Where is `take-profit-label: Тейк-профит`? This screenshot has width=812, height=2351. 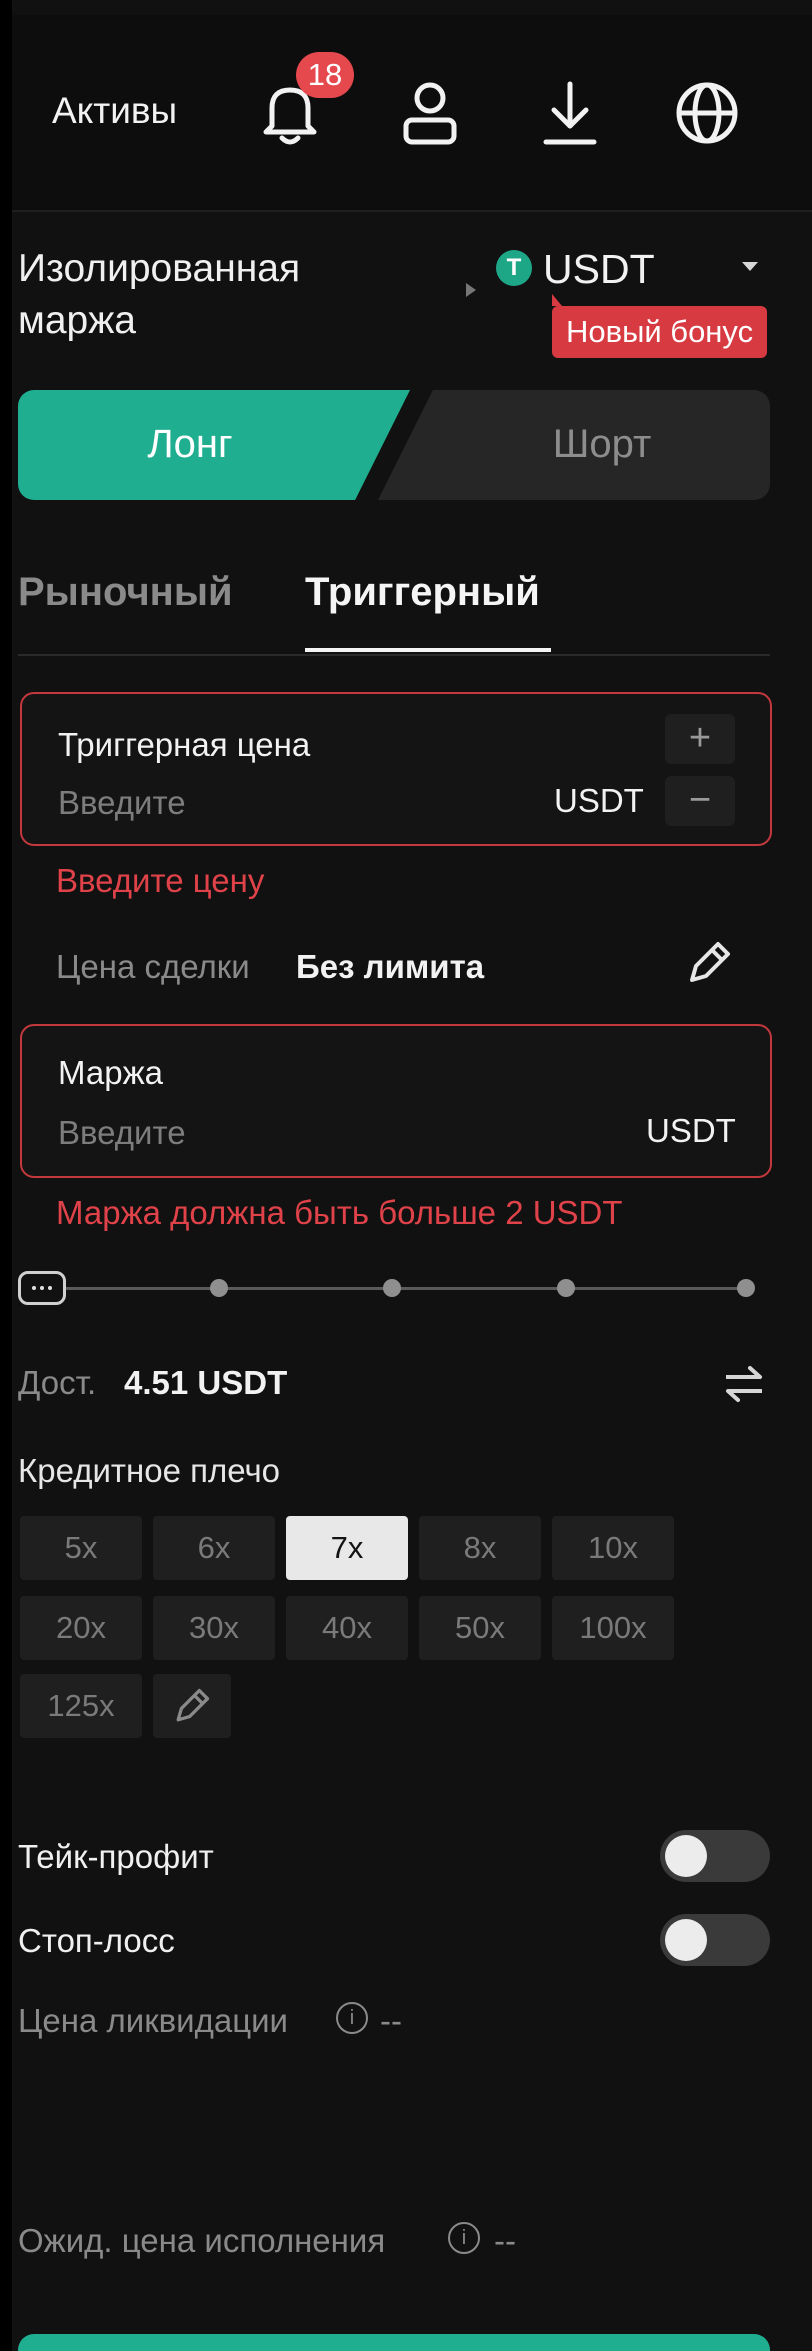
take-profit-label: Тейк-профит is located at coordinates (116, 1856).